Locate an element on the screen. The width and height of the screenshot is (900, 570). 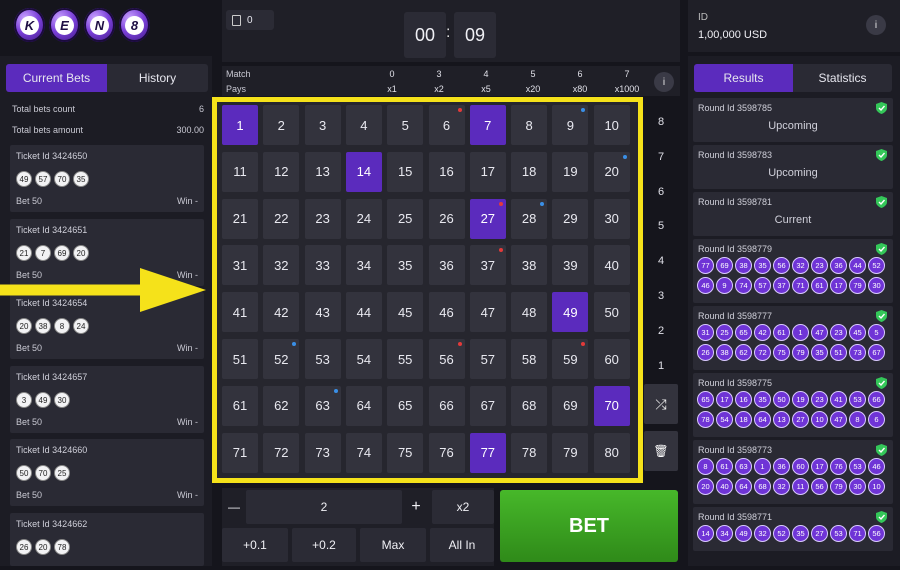
number-cell: 79 is located at coordinates (570, 452).